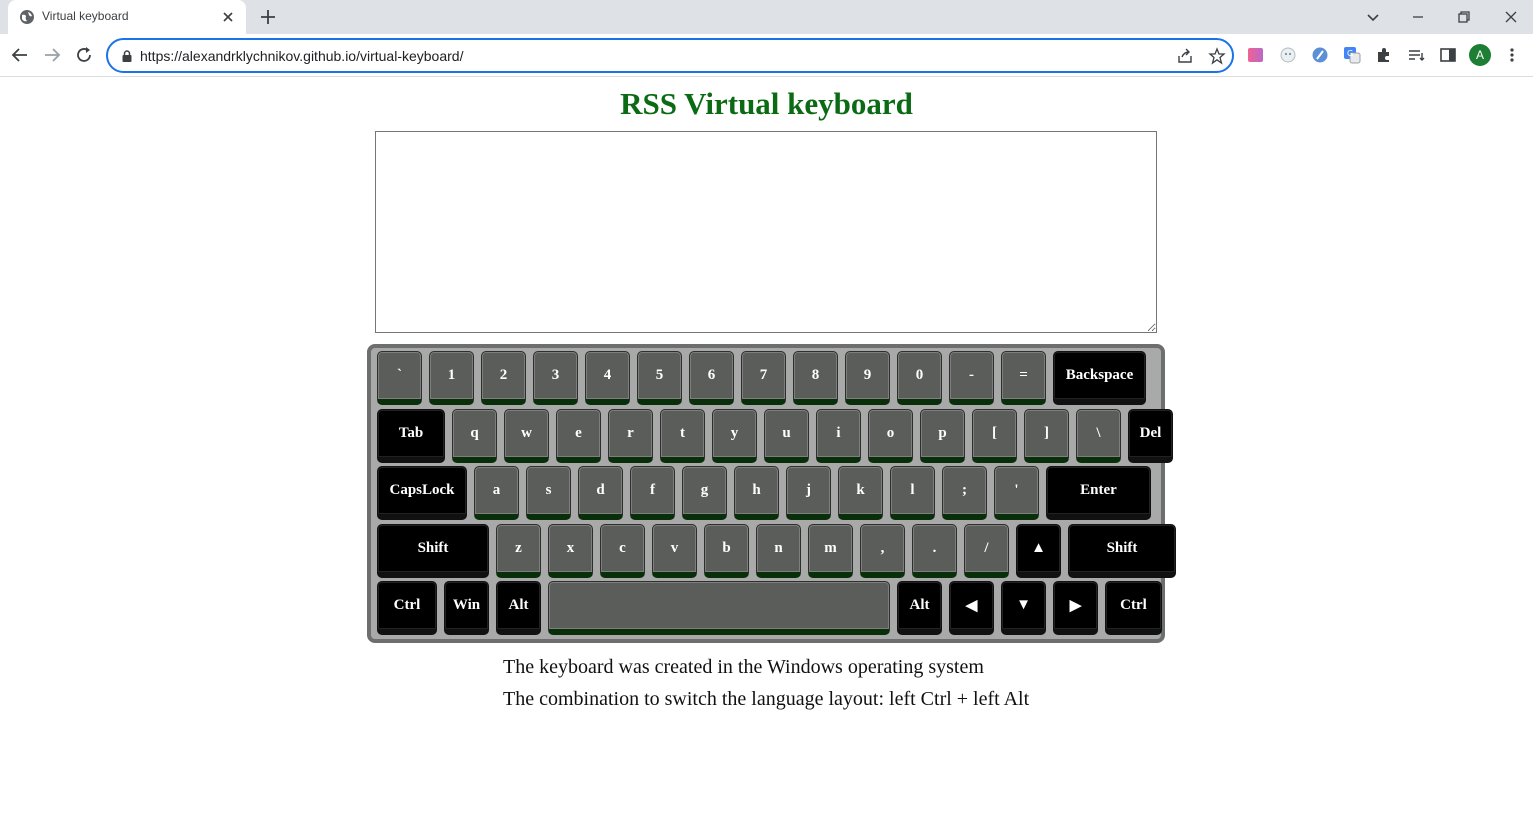 The height and width of the screenshot is (823, 1533). I want to click on svg-text: G, so click(1350, 53).